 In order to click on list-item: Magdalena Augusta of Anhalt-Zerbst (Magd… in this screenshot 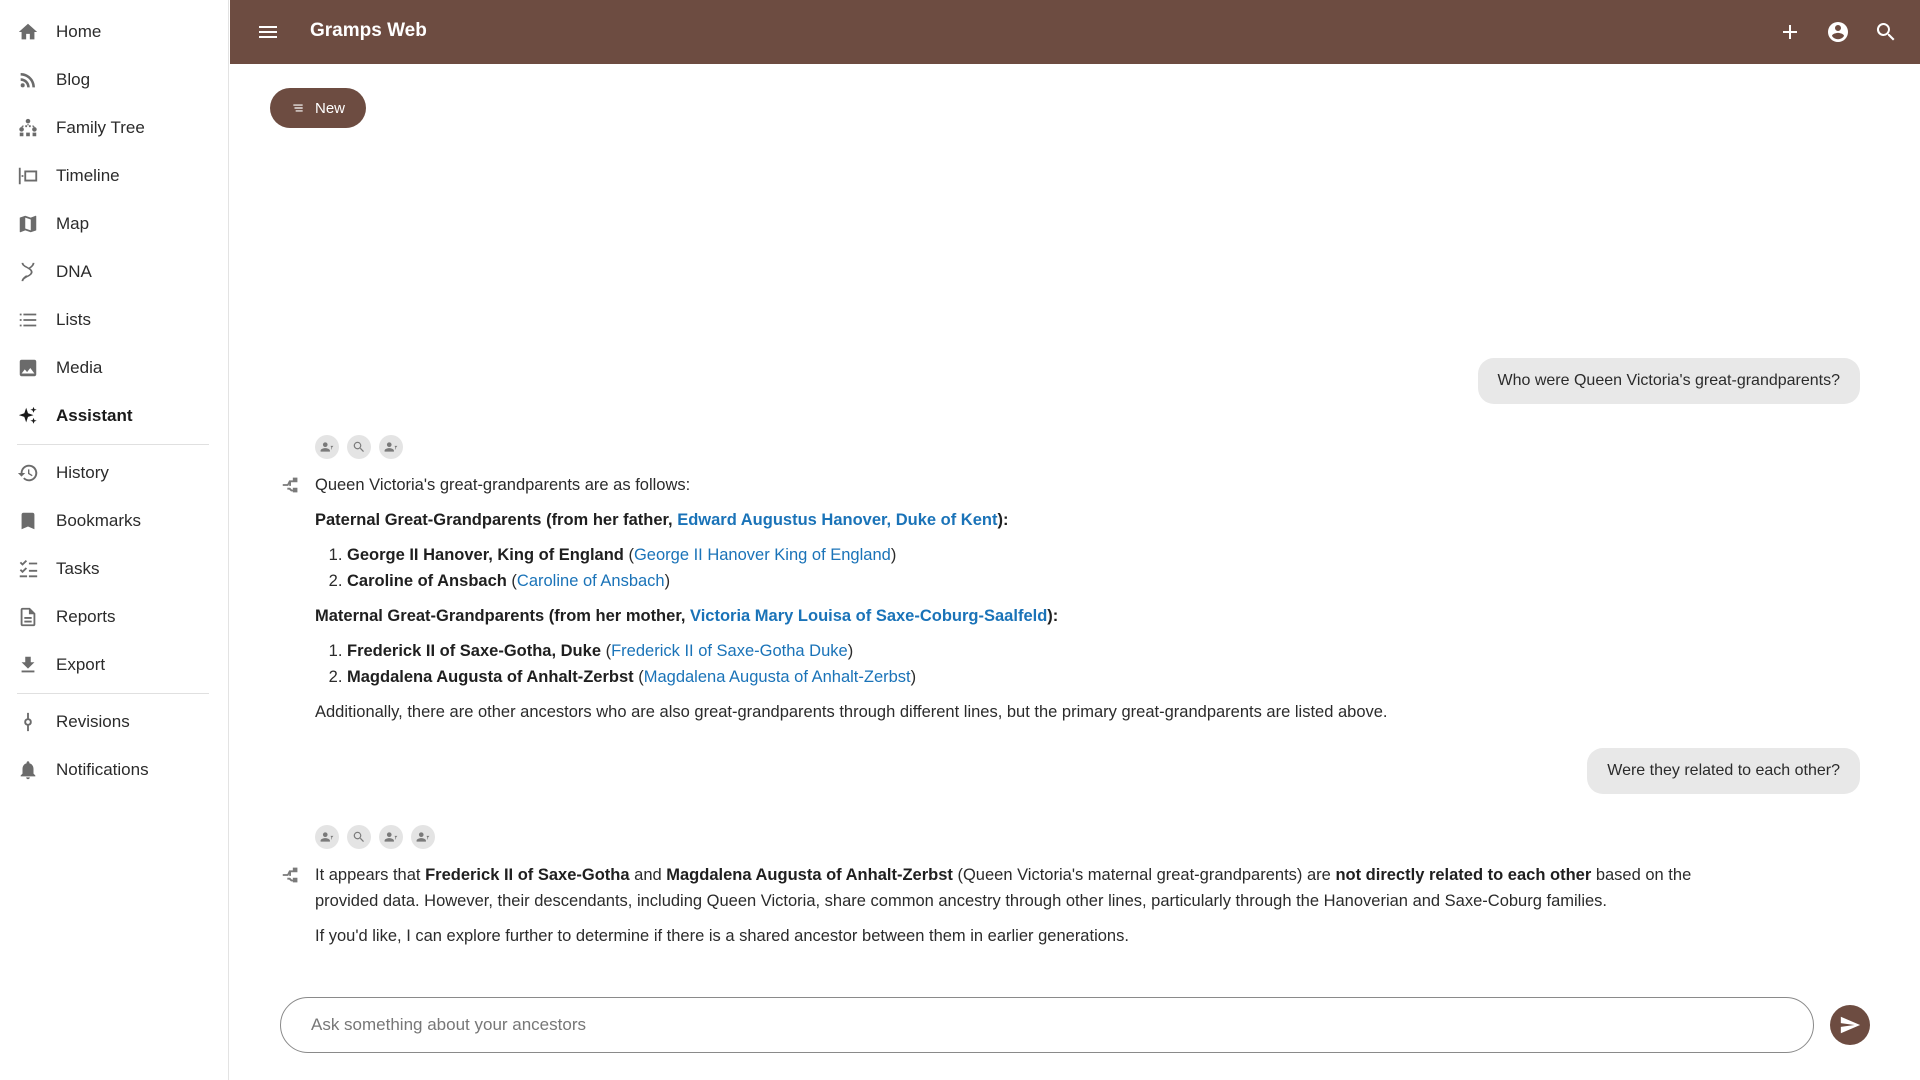, I will do `click(1041, 677)`.